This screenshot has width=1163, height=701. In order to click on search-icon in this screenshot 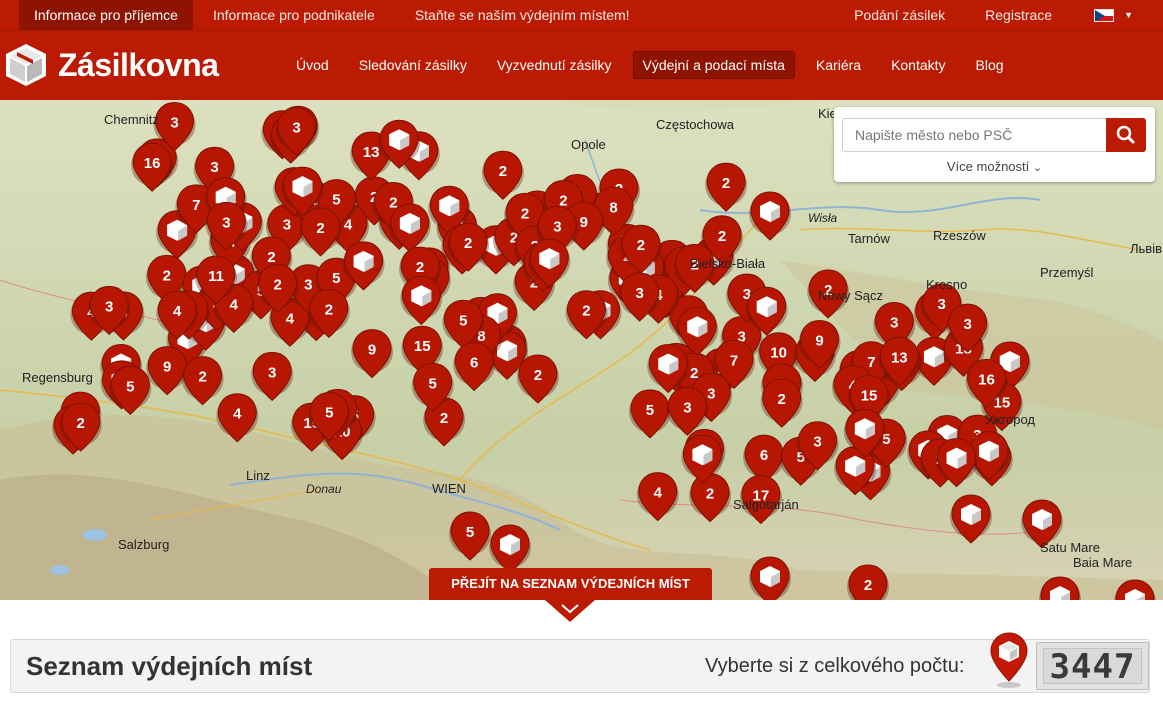, I will do `click(1125, 134)`.